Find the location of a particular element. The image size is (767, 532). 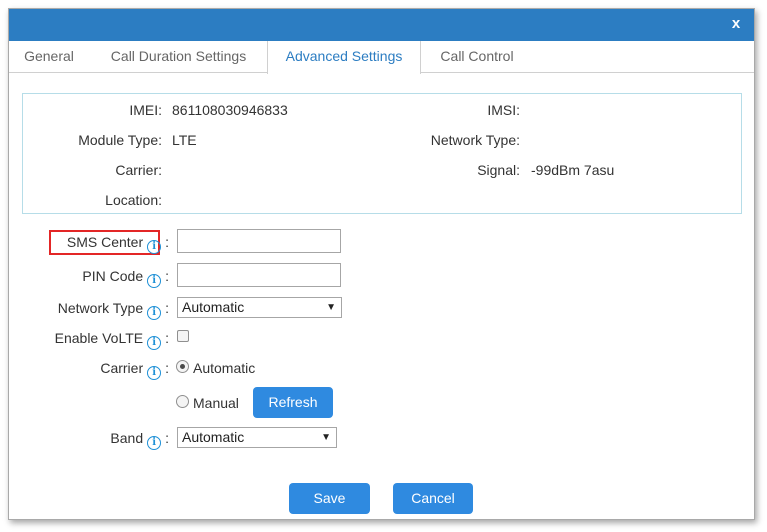

imsi-label: IMSI: is located at coordinates (503, 110).